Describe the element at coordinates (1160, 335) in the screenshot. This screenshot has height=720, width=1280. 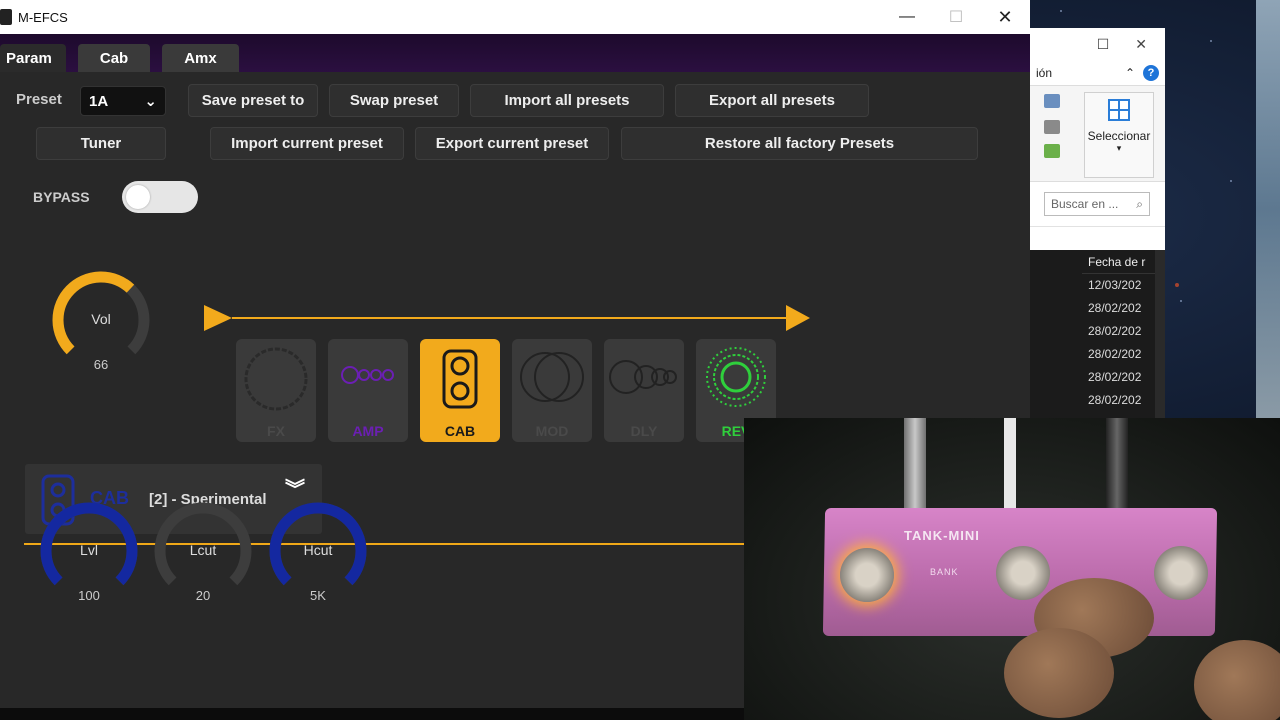
I see `scrollbar` at that location.